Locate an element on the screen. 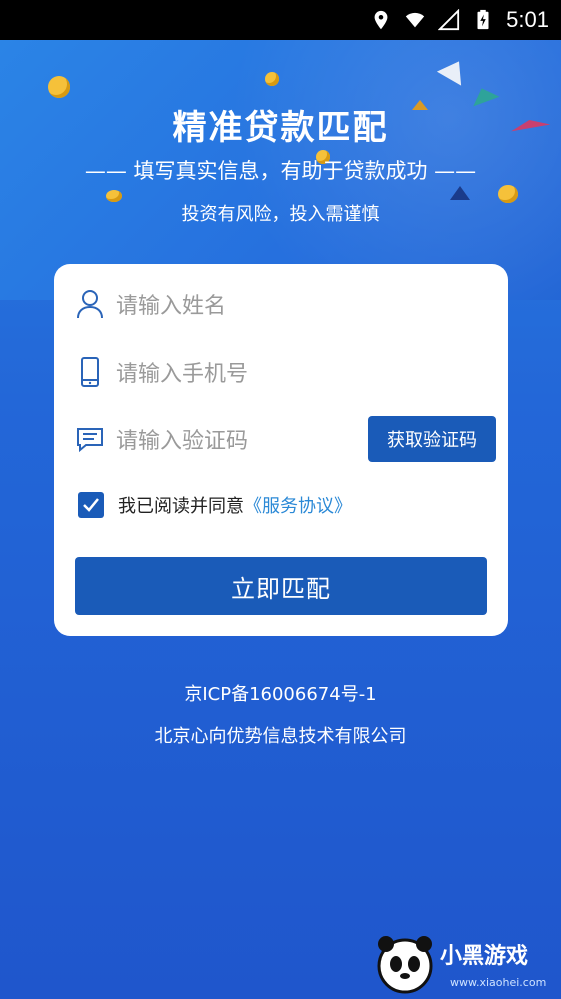 The width and height of the screenshot is (561, 999). name-field: 请输入姓名 is located at coordinates (151, 304).